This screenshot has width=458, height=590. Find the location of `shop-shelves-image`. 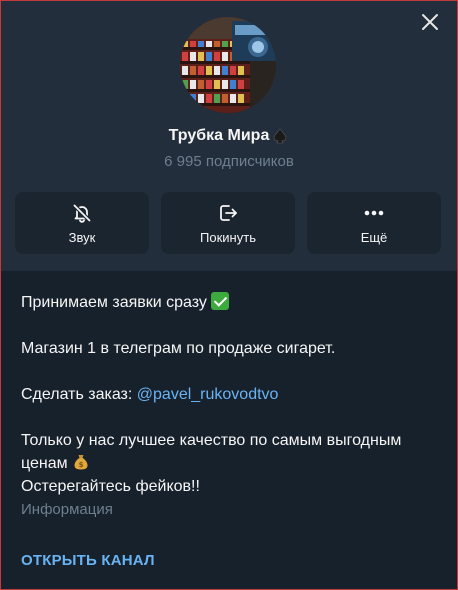

shop-shelves-image is located at coordinates (228, 65).